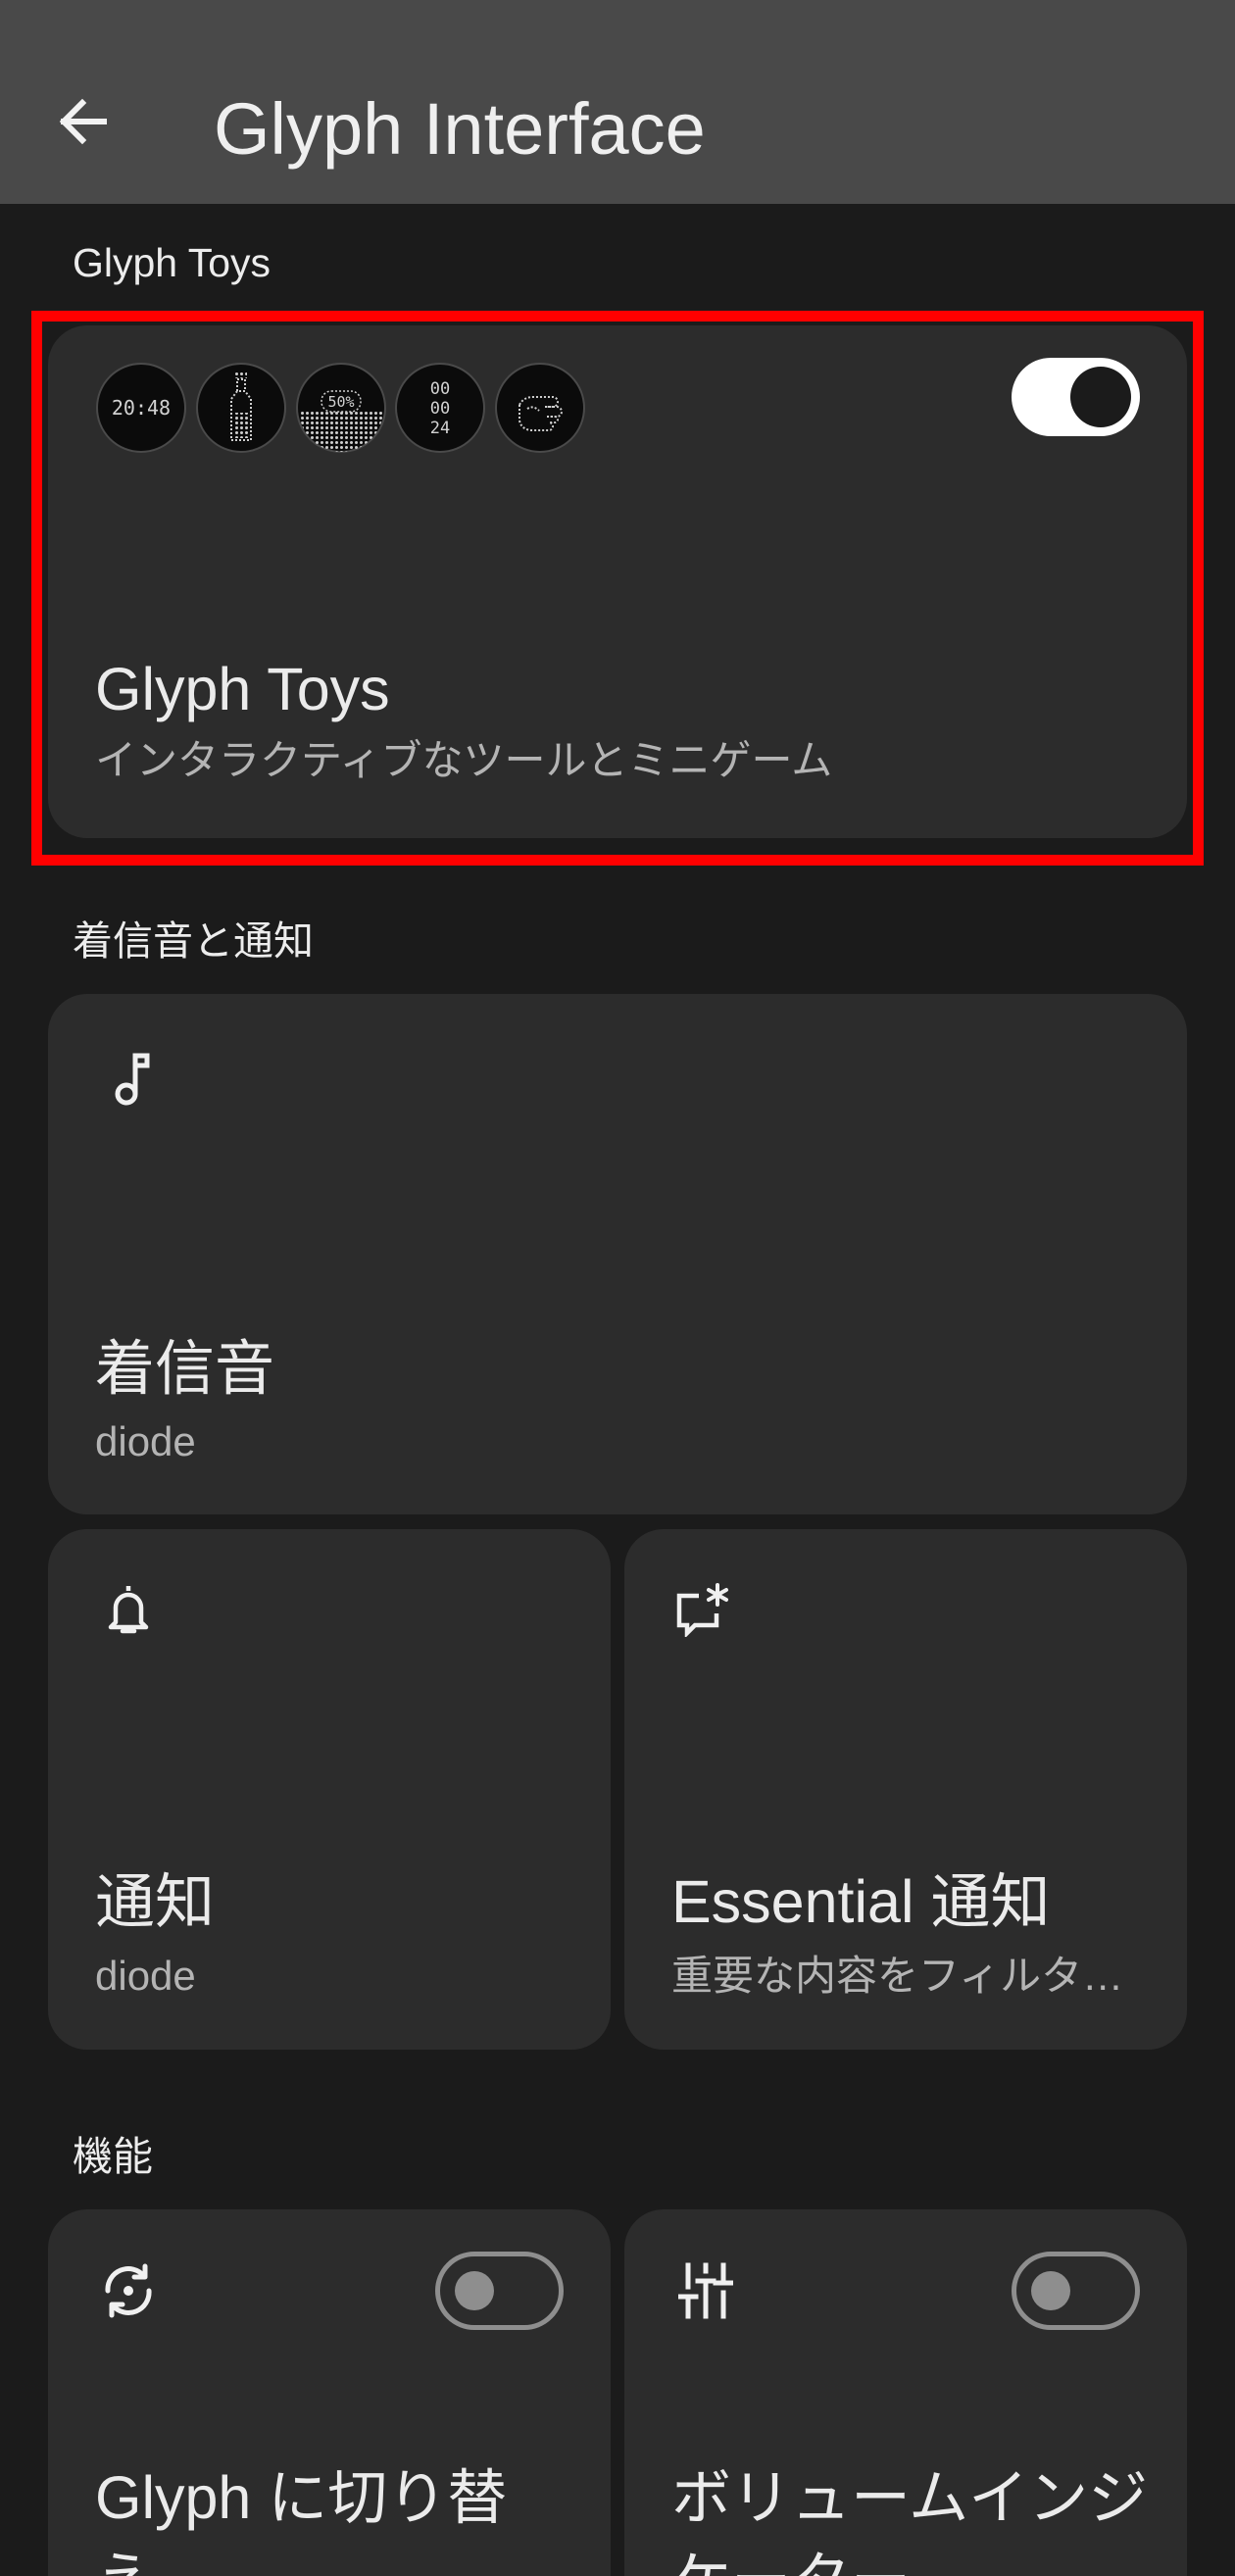  What do you see at coordinates (440, 428) in the screenshot?
I see `timer-toy-line-3: 24` at bounding box center [440, 428].